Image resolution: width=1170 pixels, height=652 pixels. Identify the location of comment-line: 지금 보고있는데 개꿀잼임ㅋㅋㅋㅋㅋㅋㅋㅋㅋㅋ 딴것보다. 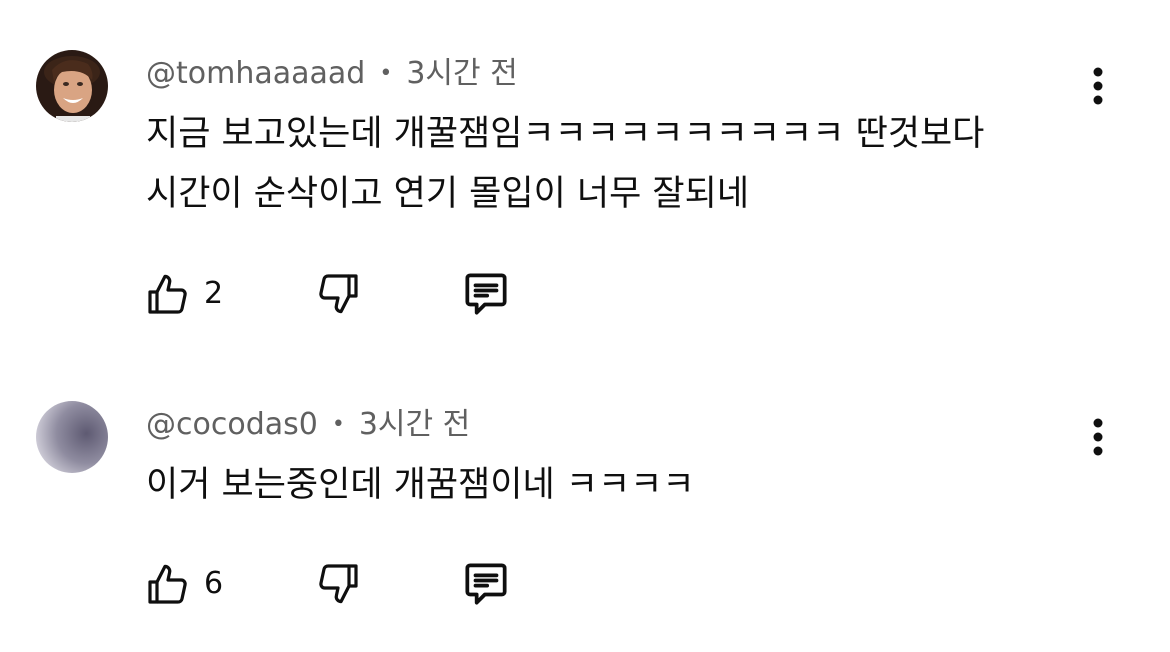
(565, 134).